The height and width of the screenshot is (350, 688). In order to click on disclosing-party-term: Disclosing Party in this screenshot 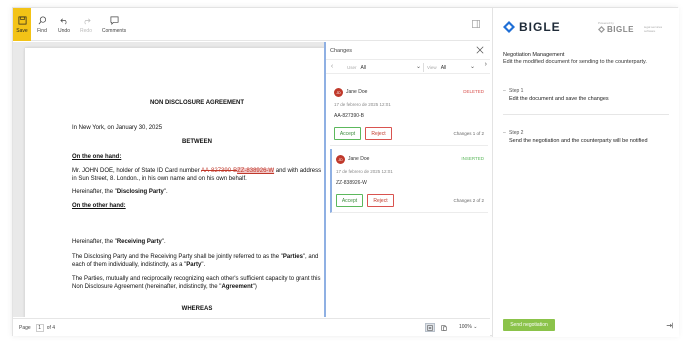, I will do `click(140, 192)`.